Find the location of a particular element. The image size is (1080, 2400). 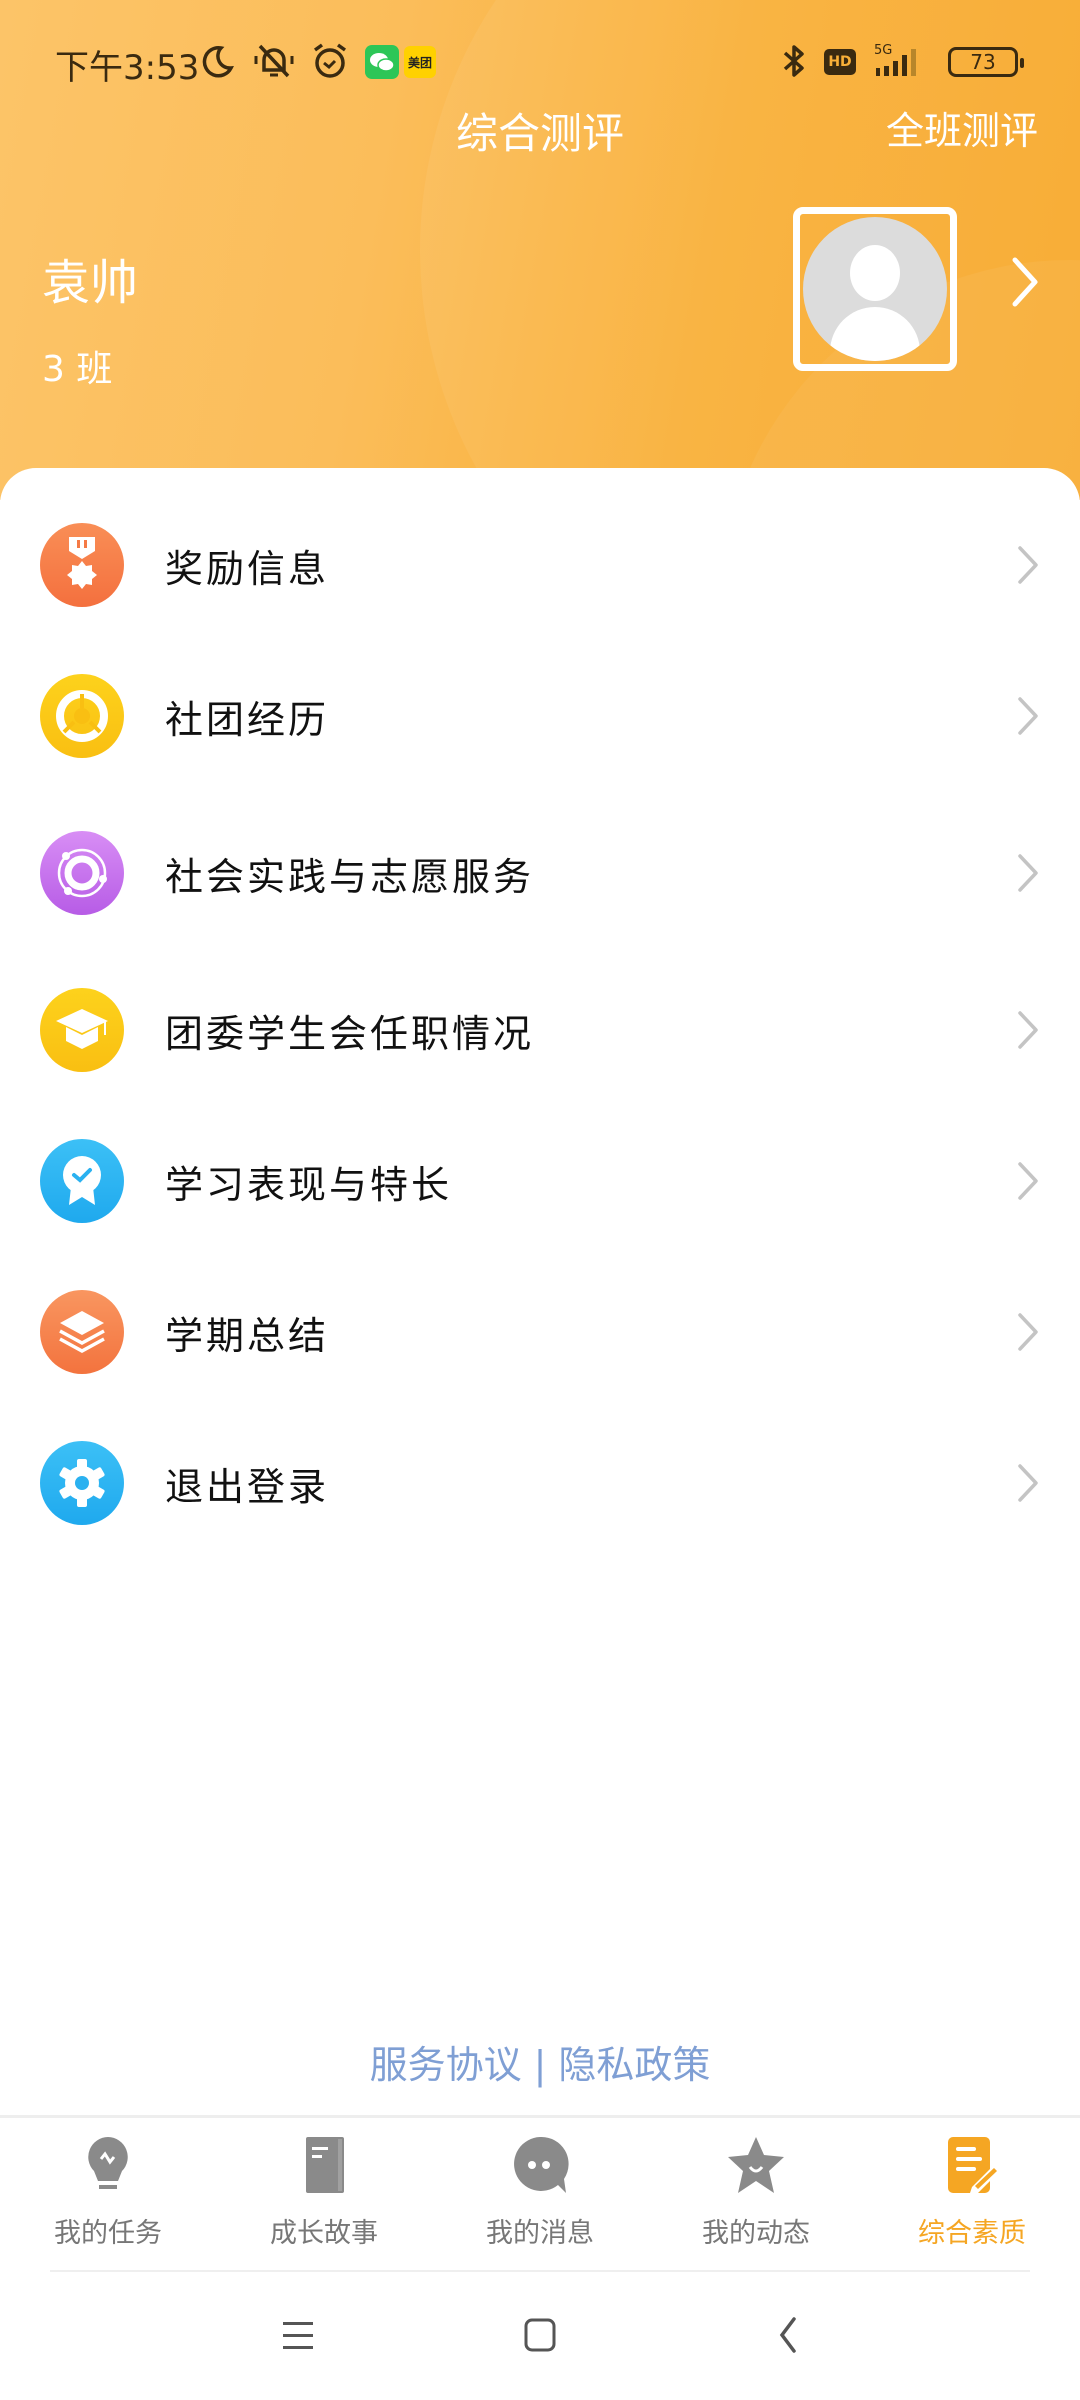

home-button is located at coordinates (540, 2335).